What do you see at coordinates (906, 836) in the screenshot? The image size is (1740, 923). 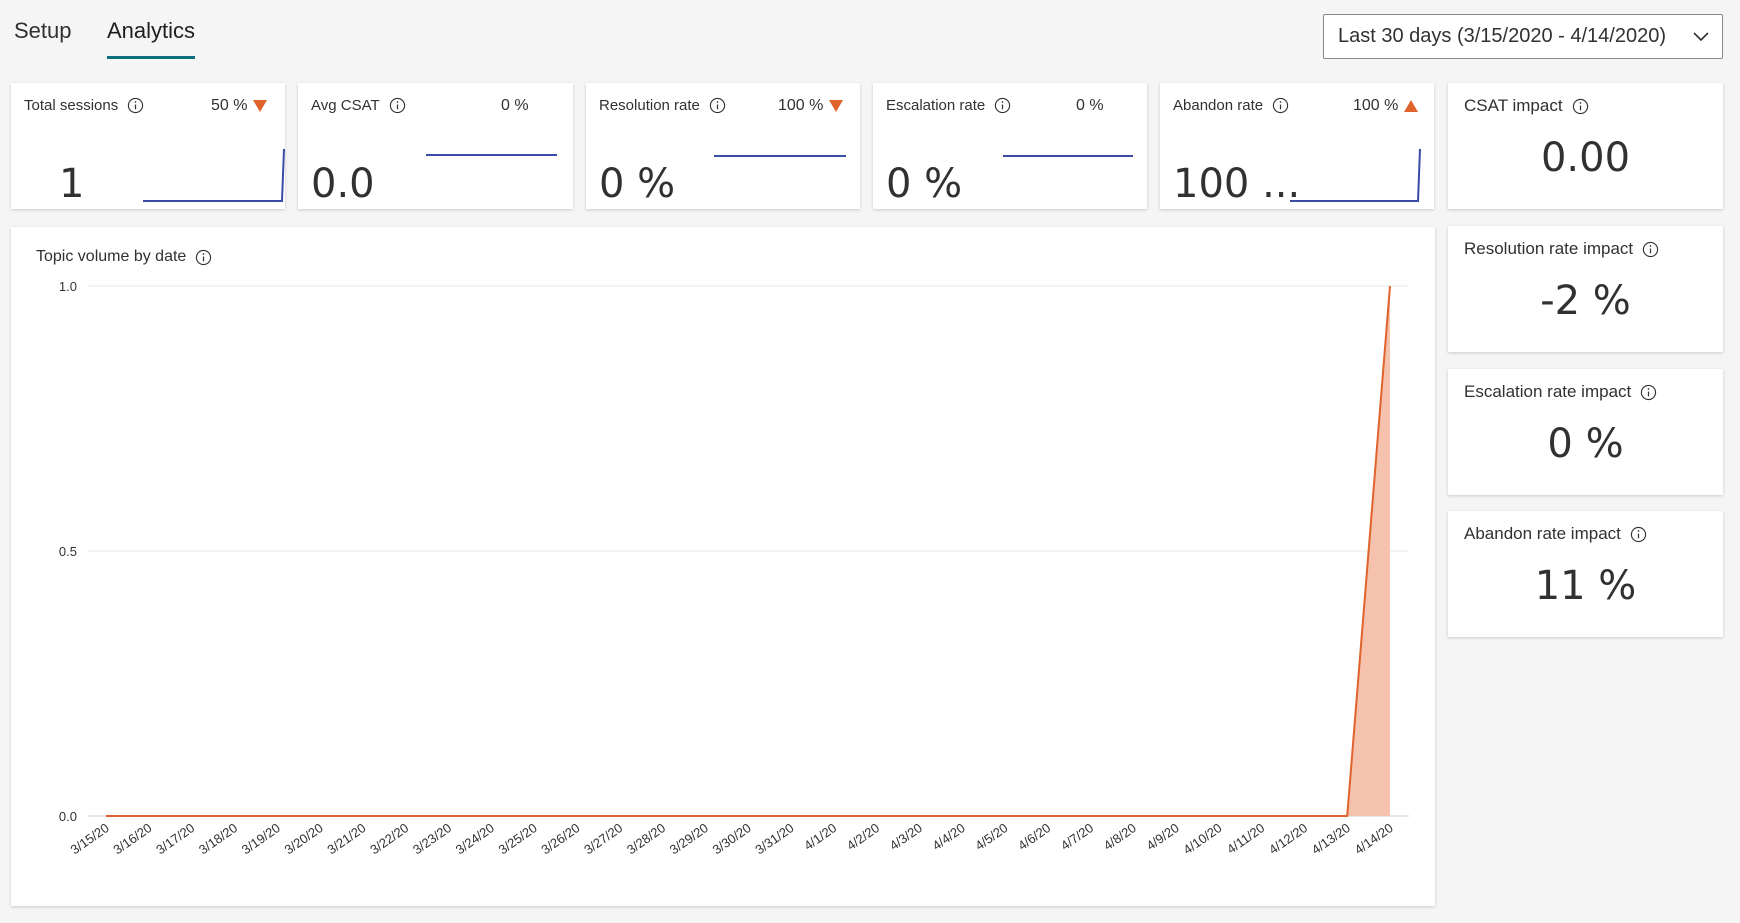 I see `x-tick-label: 4/3/20` at bounding box center [906, 836].